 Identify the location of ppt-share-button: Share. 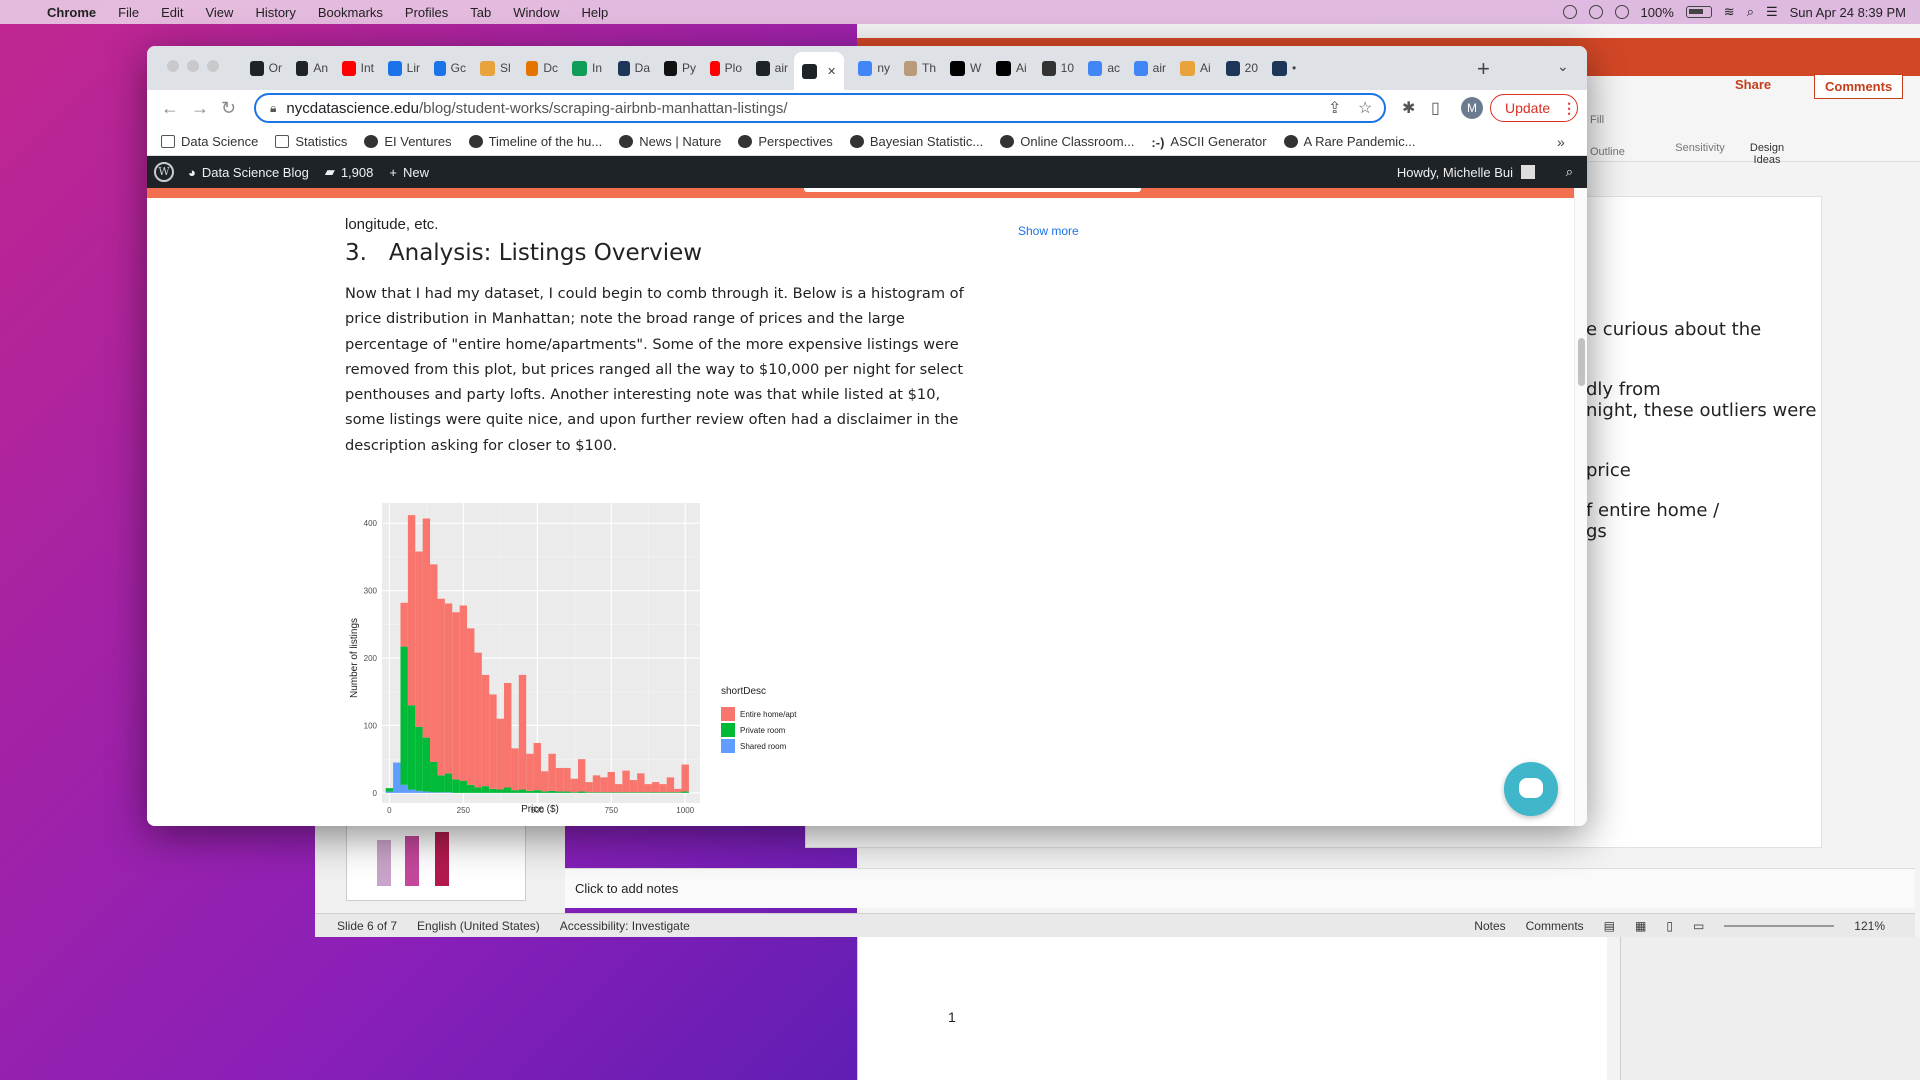
(1753, 84).